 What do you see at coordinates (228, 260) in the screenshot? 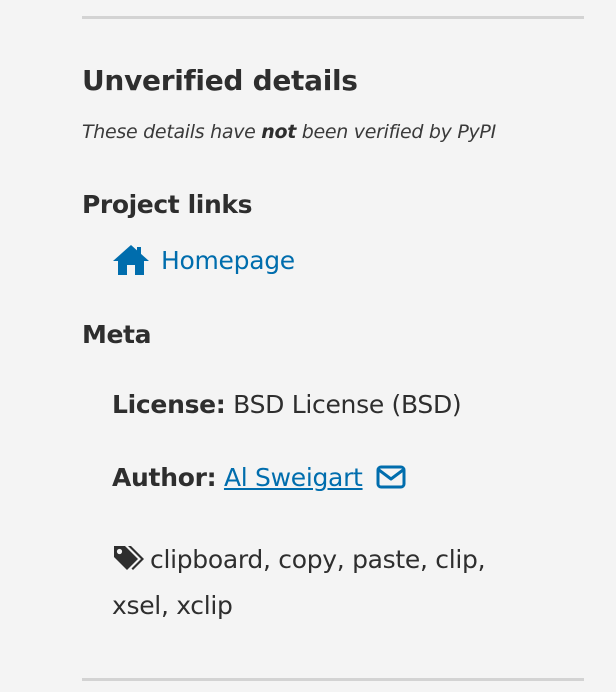
I see `homepage-label: Homepage` at bounding box center [228, 260].